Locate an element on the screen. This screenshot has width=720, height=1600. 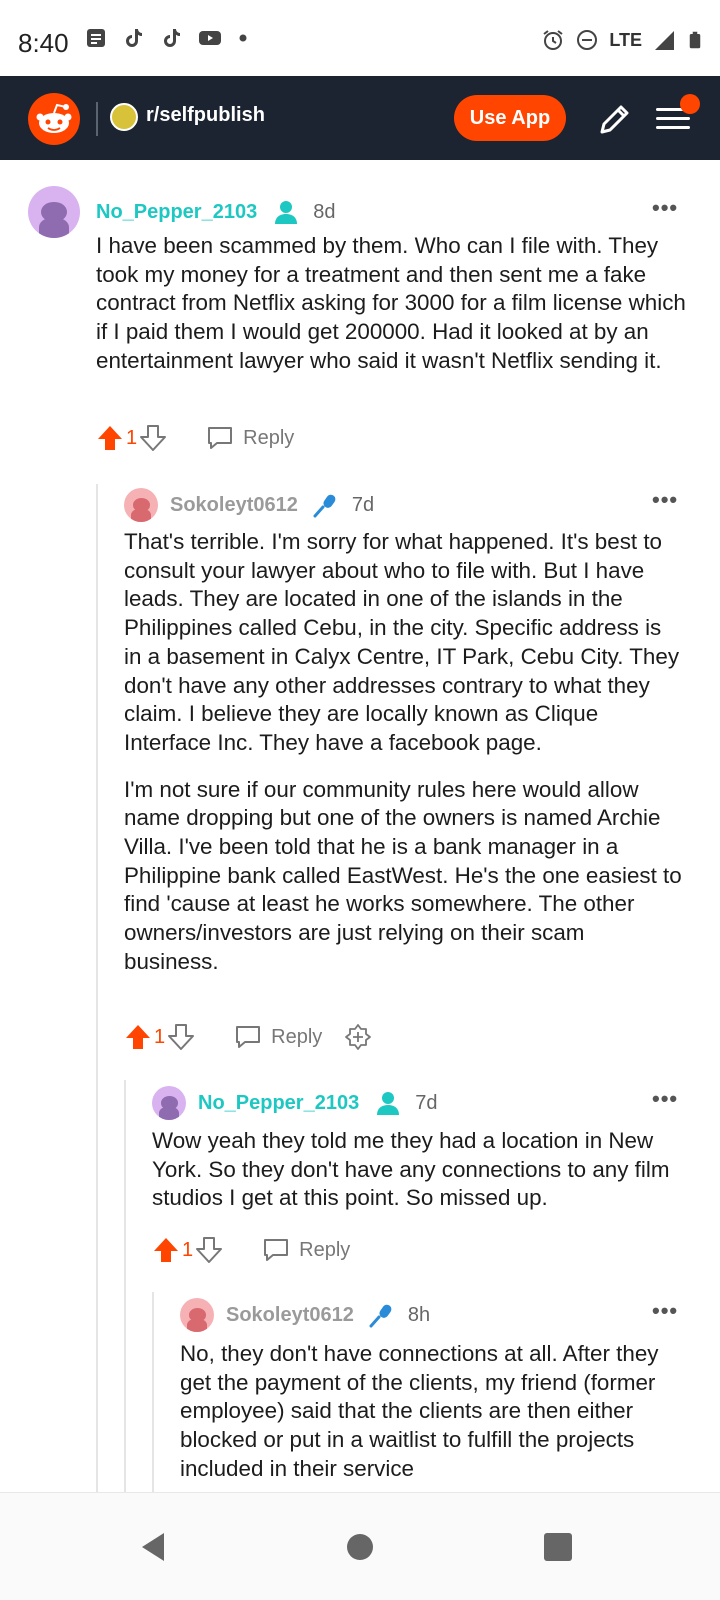
home-icon is located at coordinates (360, 1547).